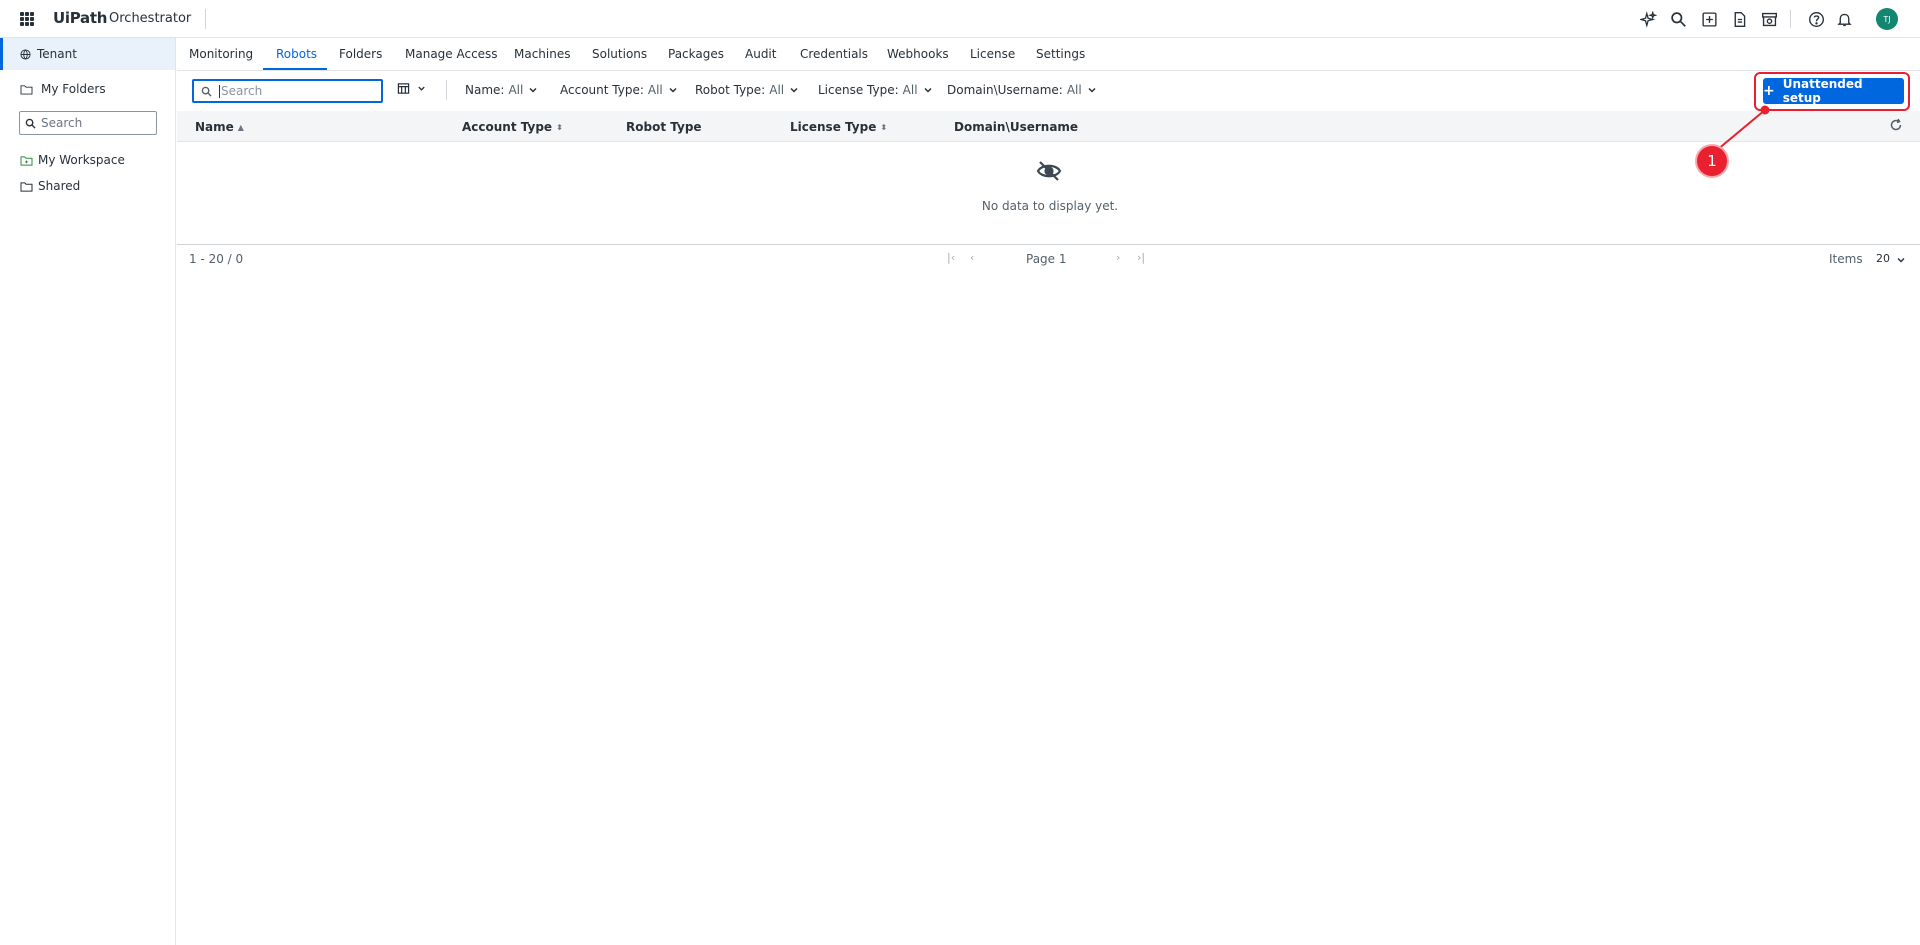 This screenshot has height=945, width=1920. I want to click on filter-account-type: Account Type: All, so click(619, 90).